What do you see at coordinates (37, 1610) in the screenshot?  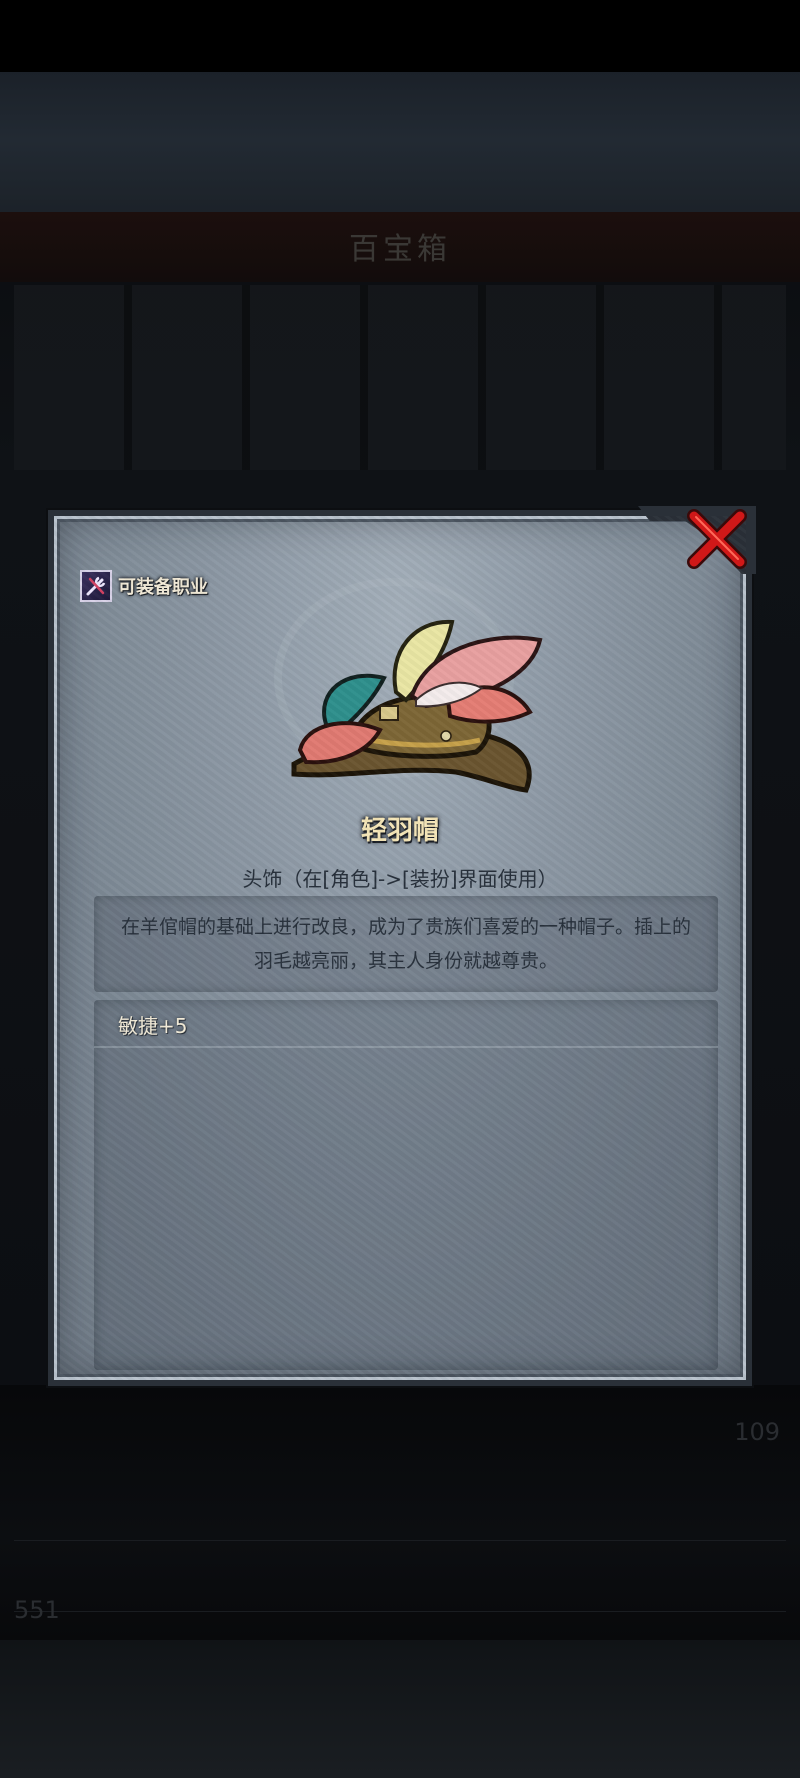 I see `background-count-text: 551` at bounding box center [37, 1610].